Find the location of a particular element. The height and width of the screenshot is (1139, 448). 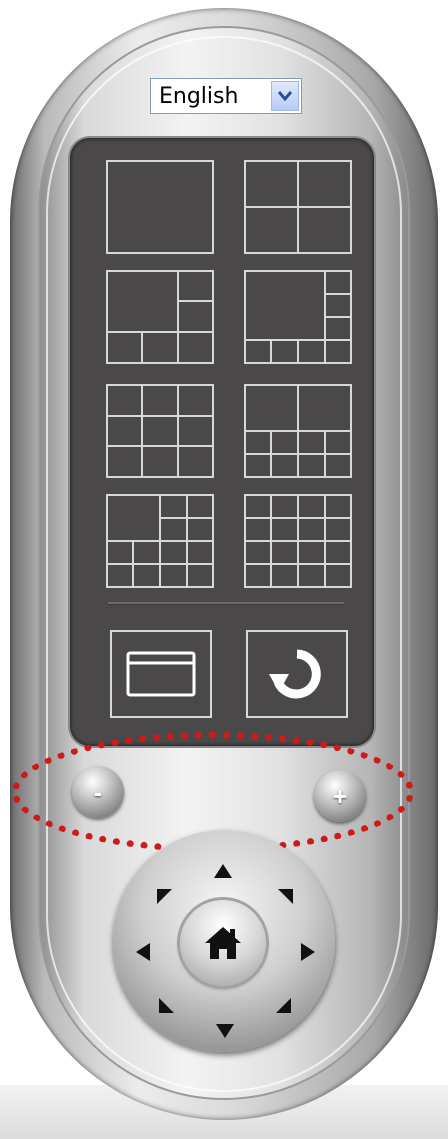

layout-10-button is located at coordinates (298, 431).